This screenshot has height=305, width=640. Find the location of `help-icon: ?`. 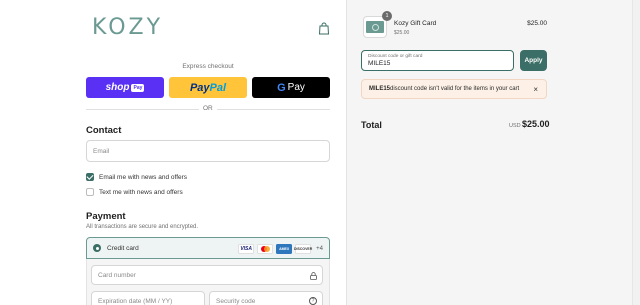

help-icon: ? is located at coordinates (313, 301).